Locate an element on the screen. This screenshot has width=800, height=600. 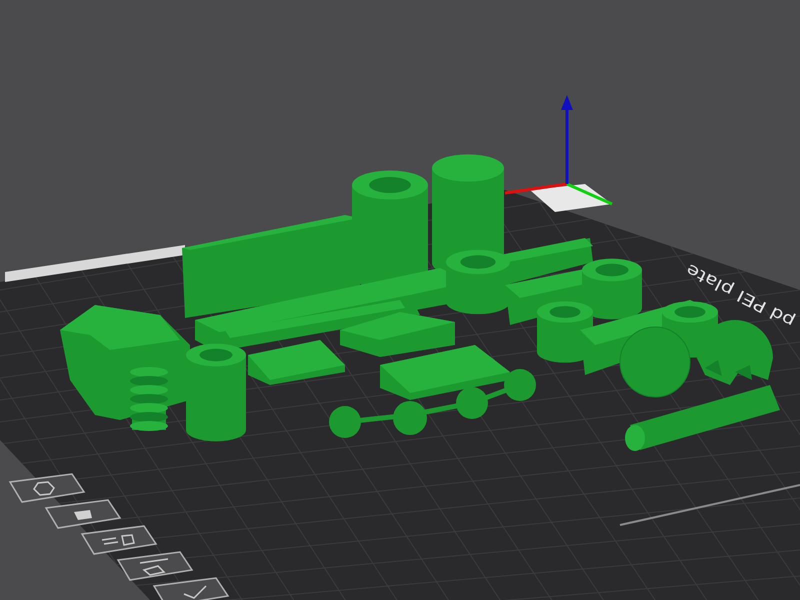
sphere-shape is located at coordinates (655, 362).